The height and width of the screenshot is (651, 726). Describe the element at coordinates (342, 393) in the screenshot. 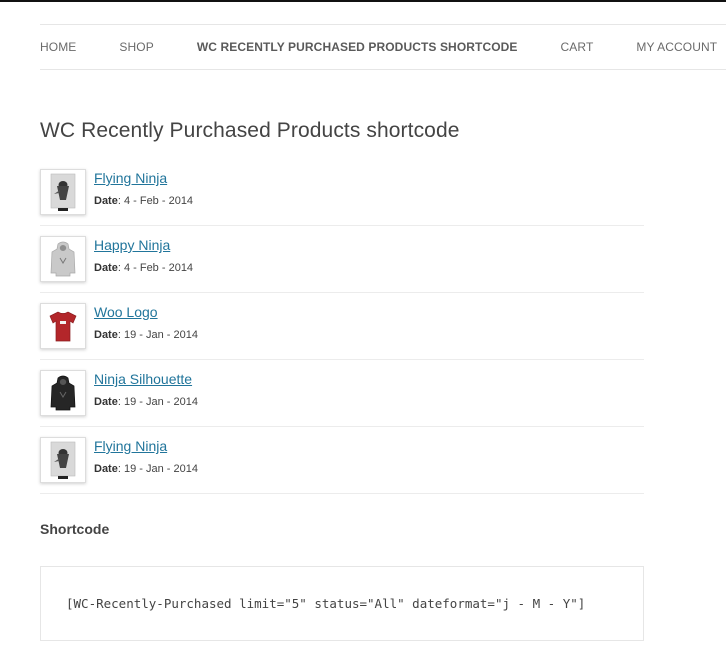

I see `list-item: Ninja Silhouette Date: 19 - Jan - 2014` at that location.